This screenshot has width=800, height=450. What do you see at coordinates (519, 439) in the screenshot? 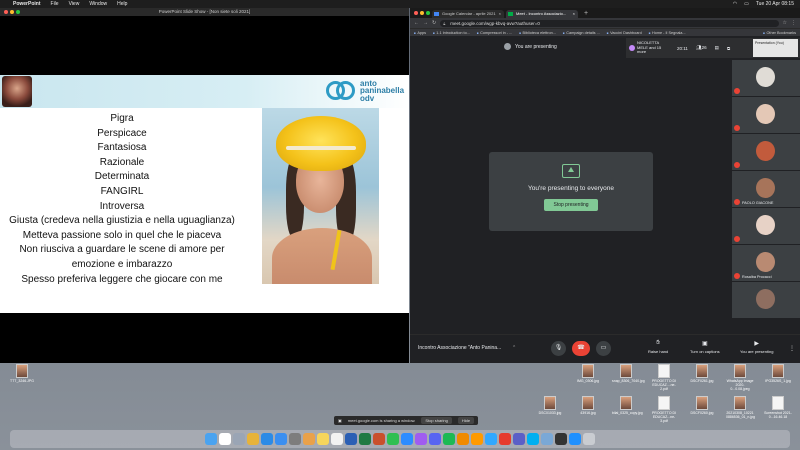
I see `teams-dock-icon` at bounding box center [519, 439].